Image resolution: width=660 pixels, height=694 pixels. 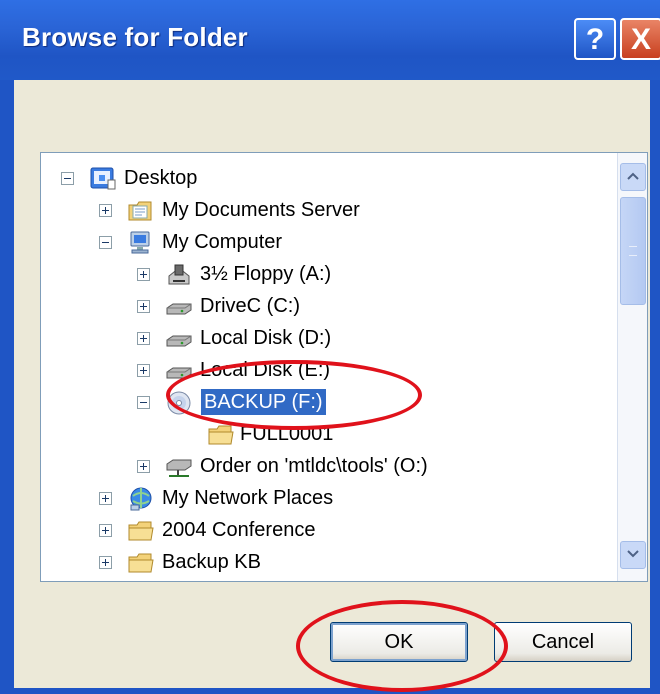 I want to click on window-title: Browse for Folder, so click(x=135, y=37).